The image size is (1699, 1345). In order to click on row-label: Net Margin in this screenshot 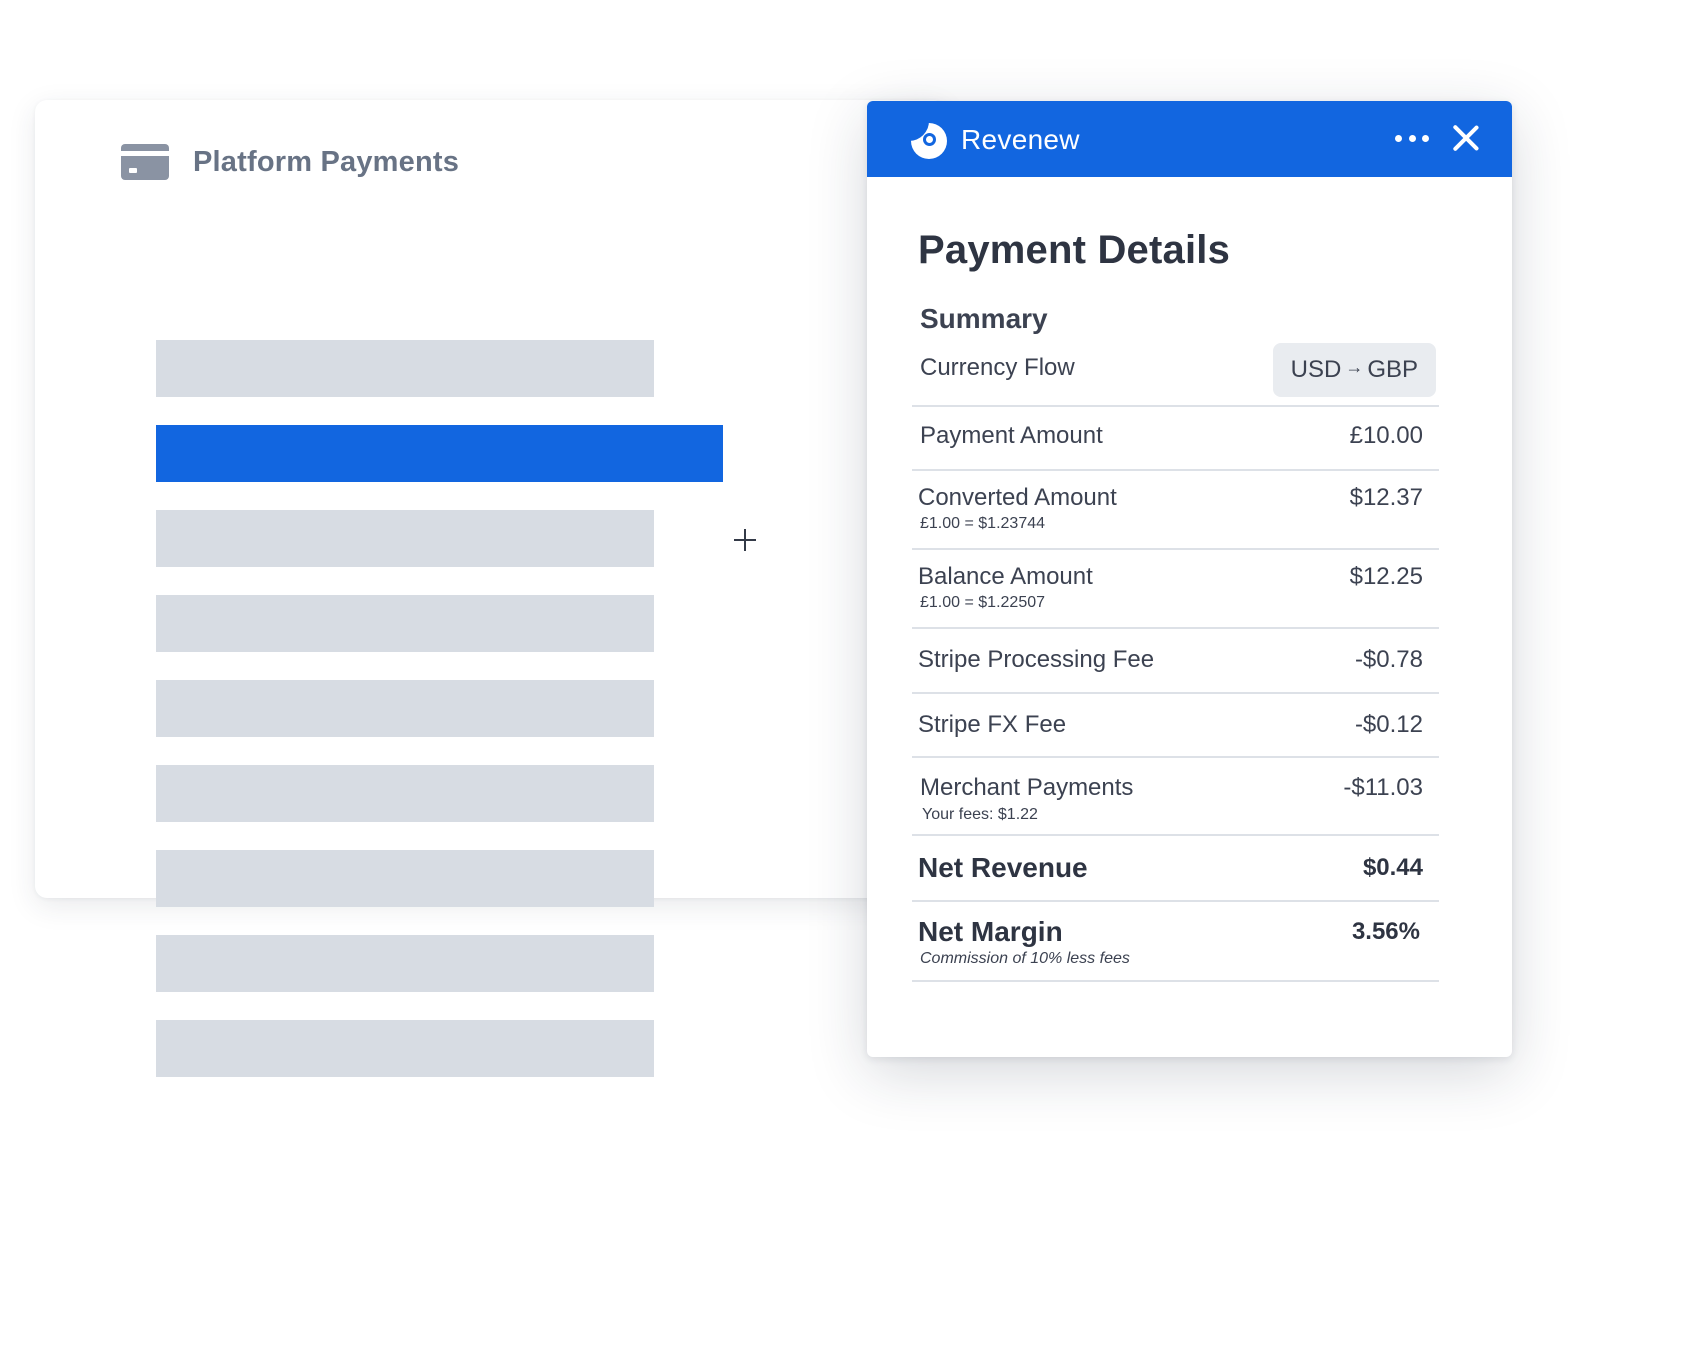, I will do `click(990, 931)`.